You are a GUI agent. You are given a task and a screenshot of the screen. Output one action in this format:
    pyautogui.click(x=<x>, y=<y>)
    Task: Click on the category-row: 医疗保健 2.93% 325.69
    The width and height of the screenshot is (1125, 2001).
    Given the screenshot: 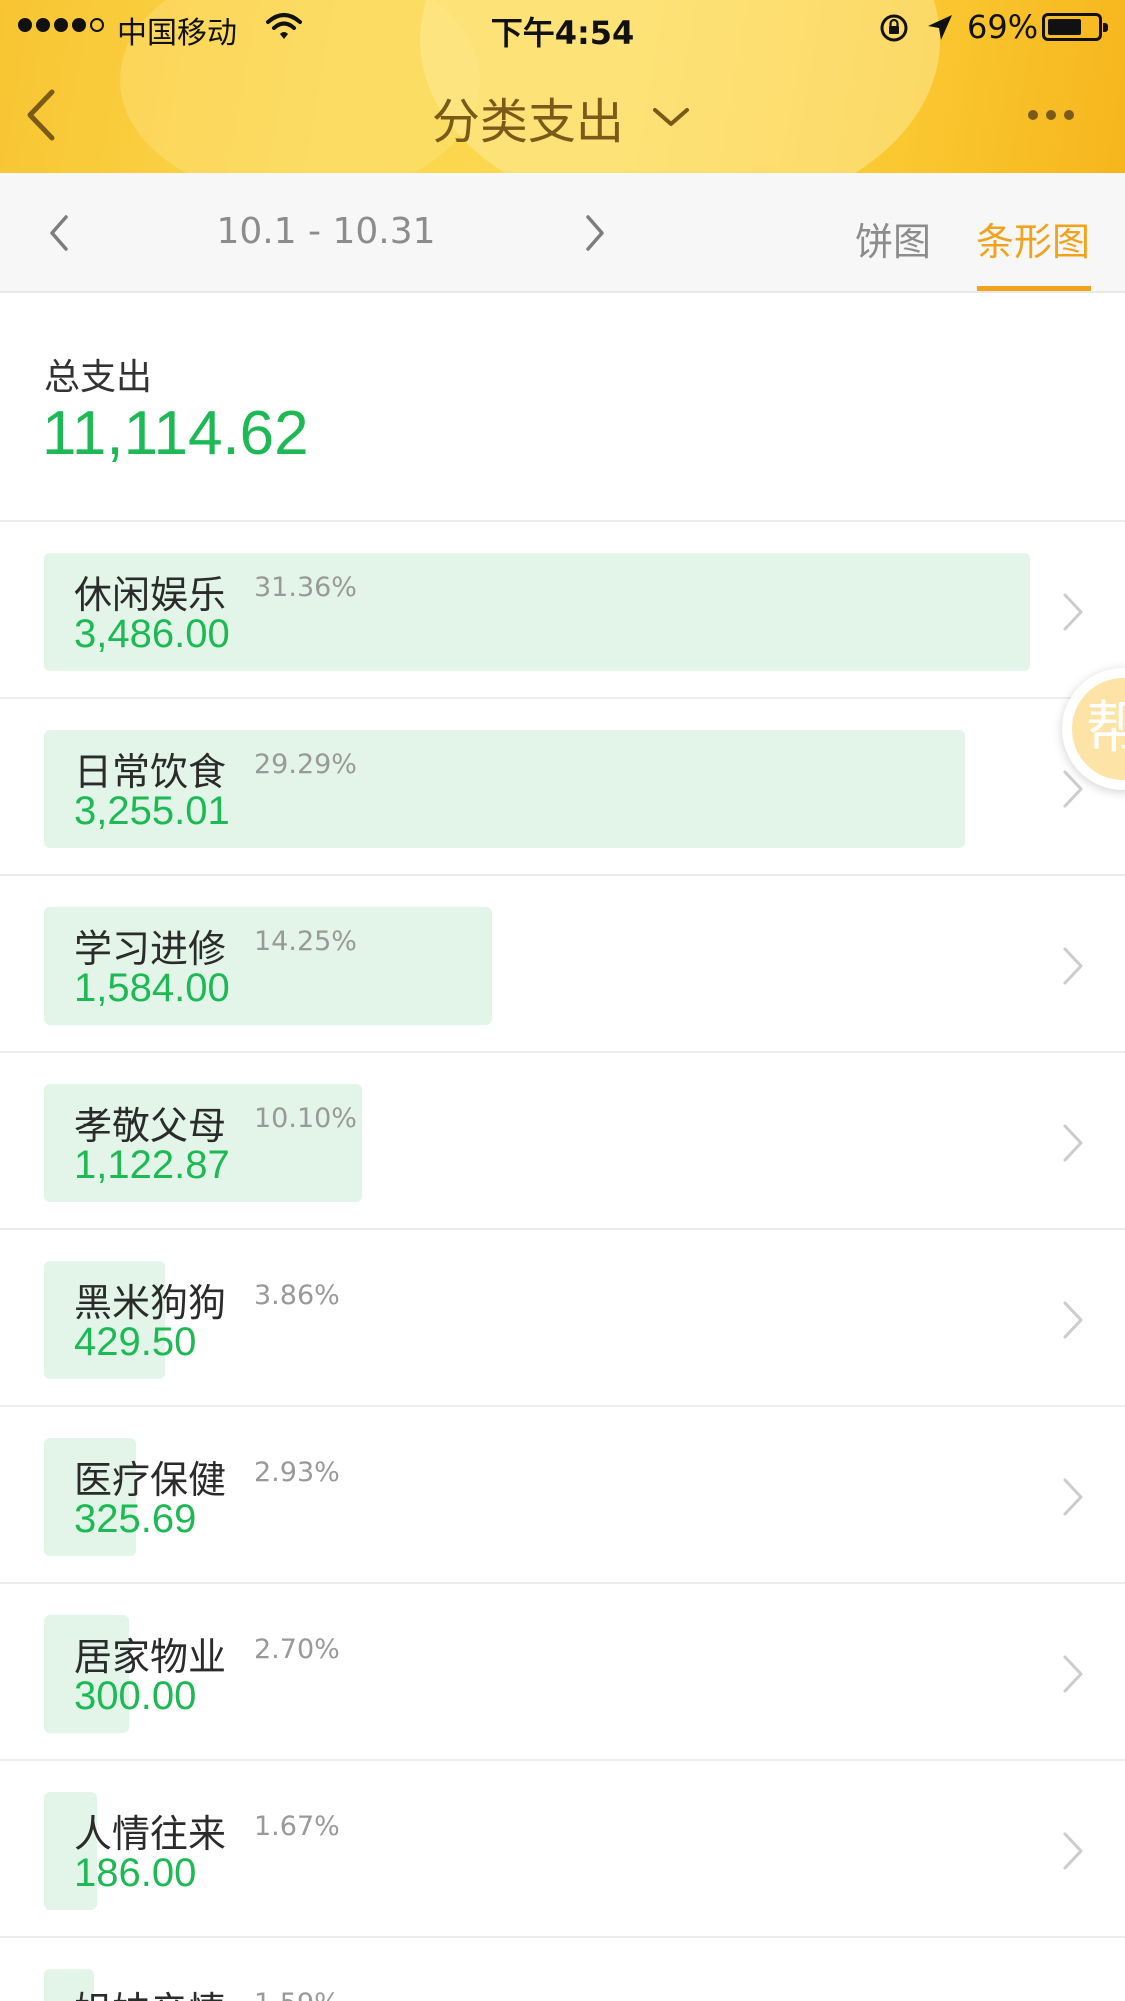 What is the action you would take?
    pyautogui.click(x=562, y=1495)
    